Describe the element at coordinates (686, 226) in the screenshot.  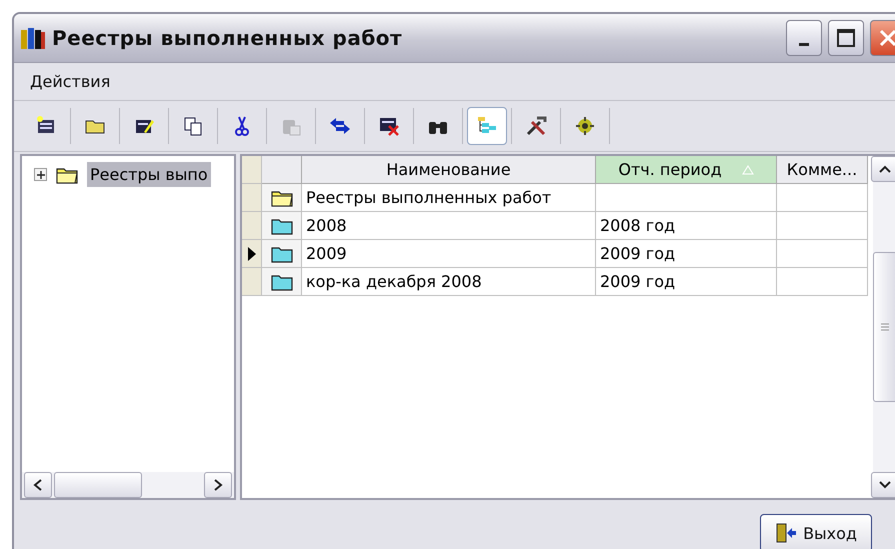
I see `table-cell: 2008 год` at that location.